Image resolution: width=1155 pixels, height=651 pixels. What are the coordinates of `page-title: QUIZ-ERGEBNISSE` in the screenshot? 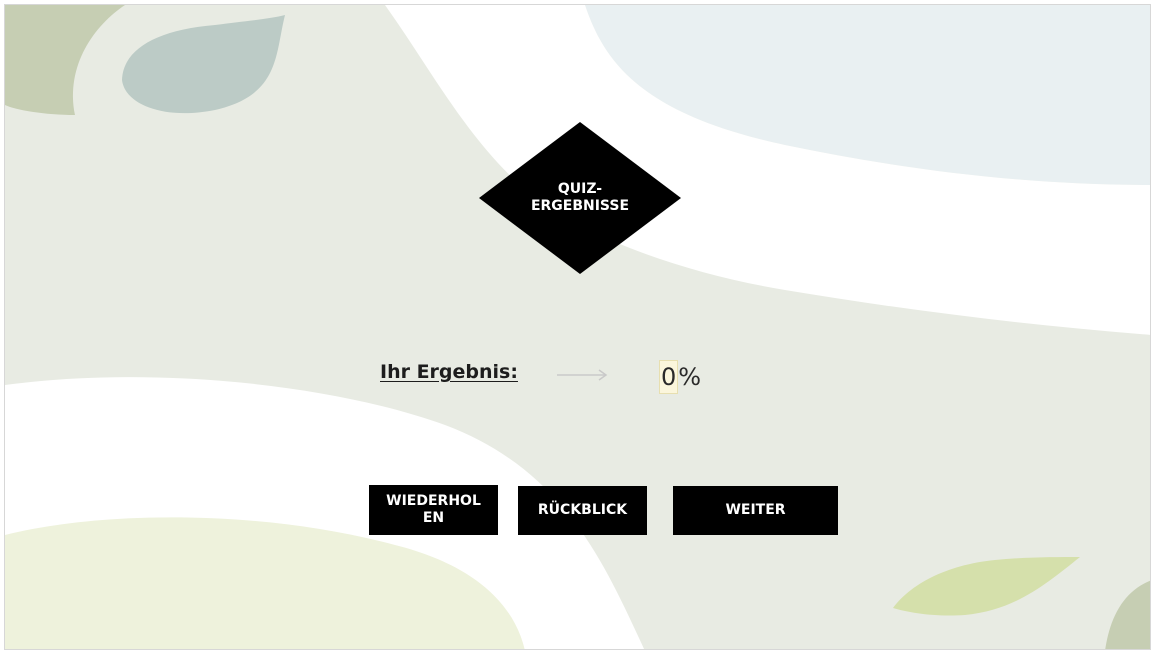 It's located at (580, 197).